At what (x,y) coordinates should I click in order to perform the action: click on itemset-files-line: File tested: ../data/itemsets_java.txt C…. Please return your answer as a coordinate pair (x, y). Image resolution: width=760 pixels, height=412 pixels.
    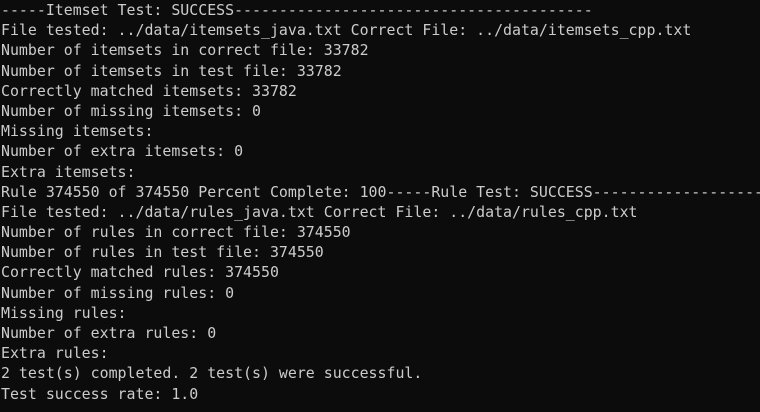
    Looking at the image, I should click on (346, 30).